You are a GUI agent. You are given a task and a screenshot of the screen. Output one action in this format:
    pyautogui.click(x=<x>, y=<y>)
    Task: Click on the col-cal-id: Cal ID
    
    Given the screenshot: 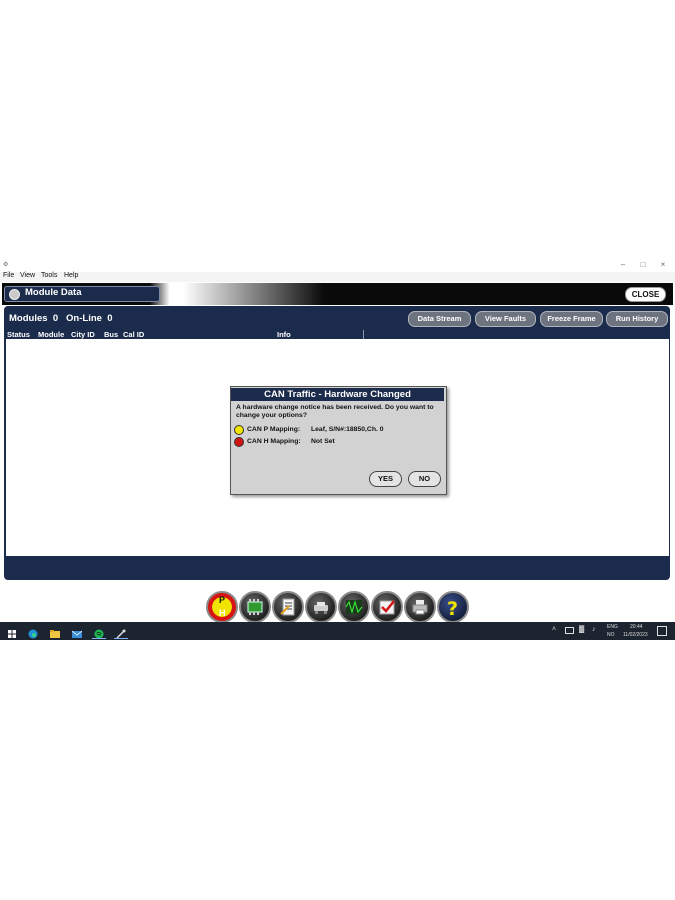 What is the action you would take?
    pyautogui.click(x=133, y=334)
    